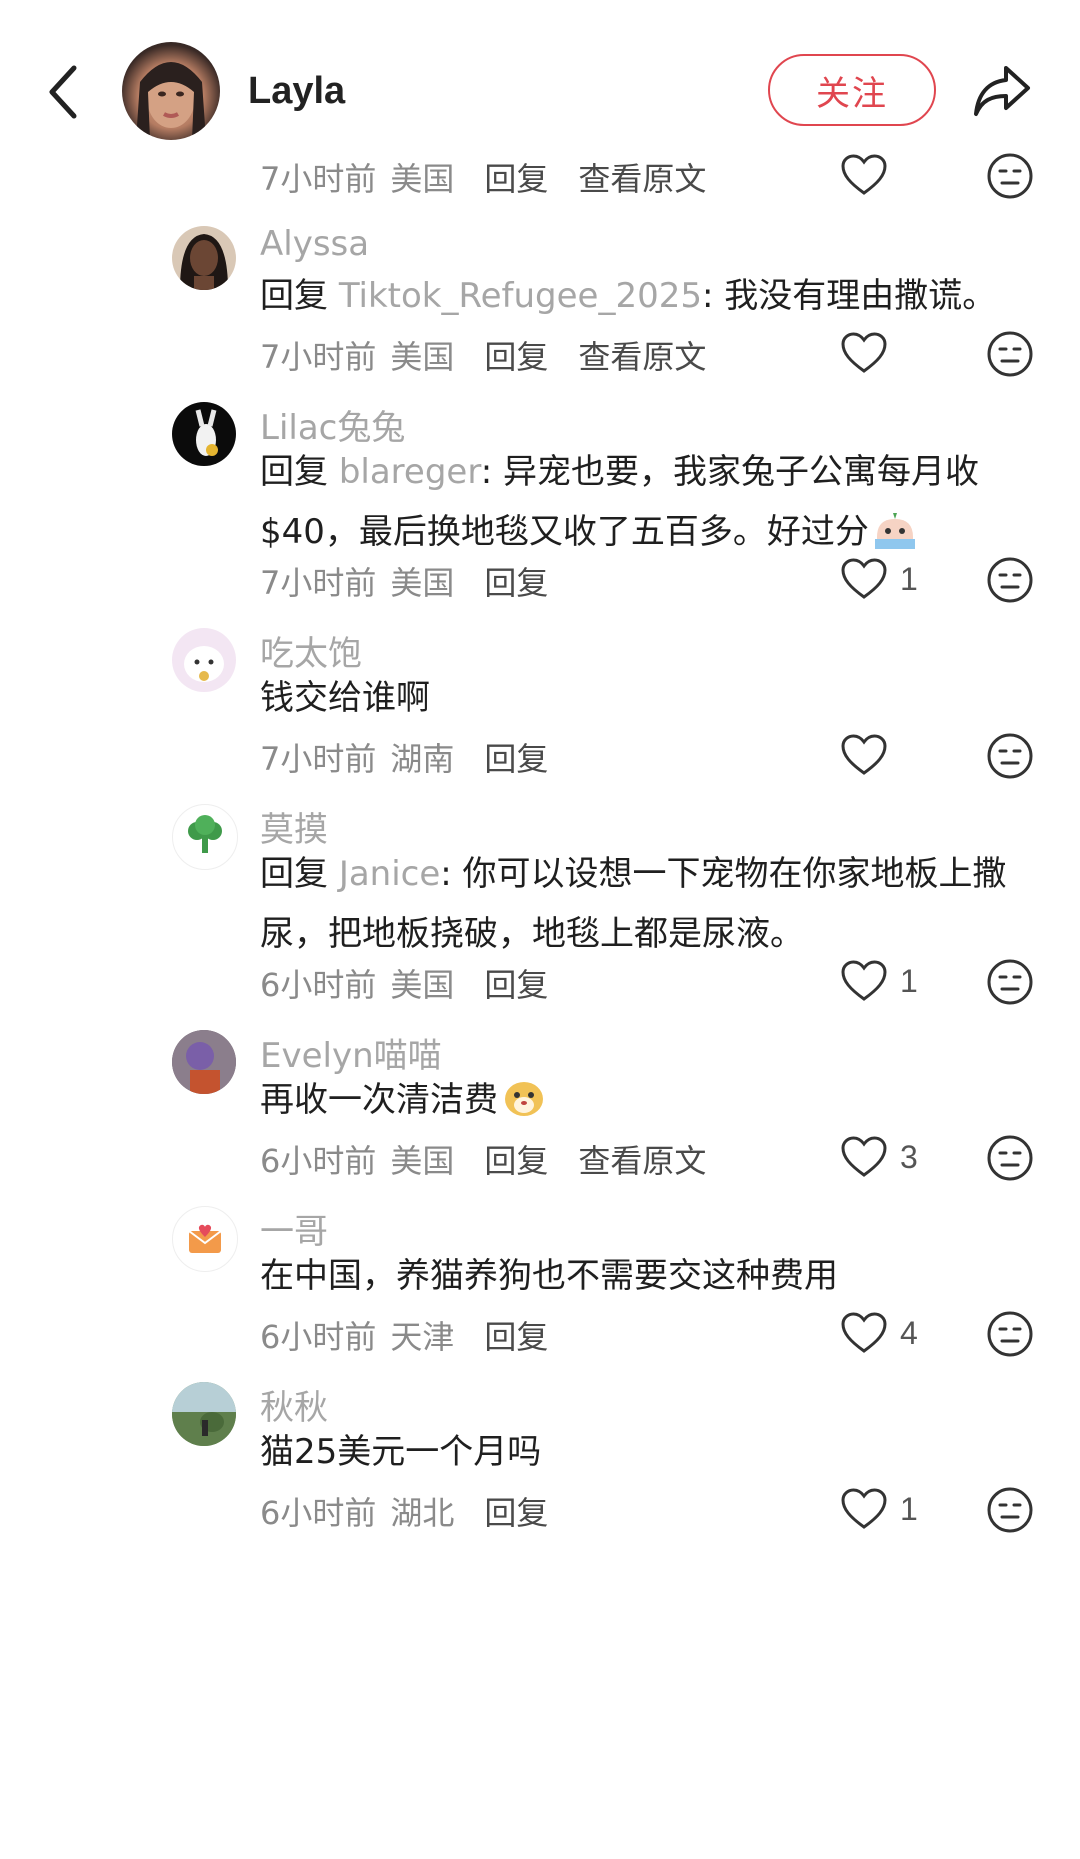  Describe the element at coordinates (540, 80) in the screenshot. I see `top-bar: Layla 关注` at that location.